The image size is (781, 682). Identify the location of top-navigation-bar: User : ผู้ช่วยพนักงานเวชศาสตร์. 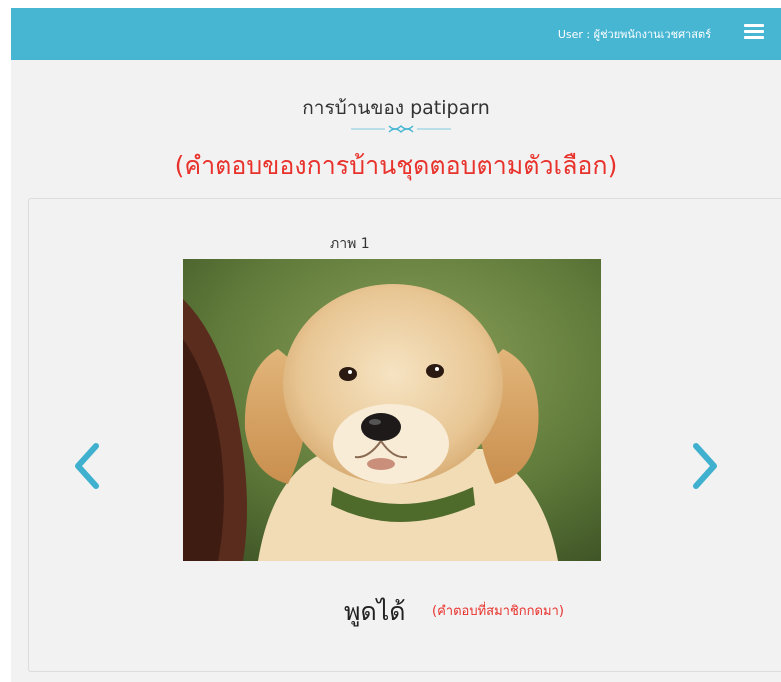
(396, 34).